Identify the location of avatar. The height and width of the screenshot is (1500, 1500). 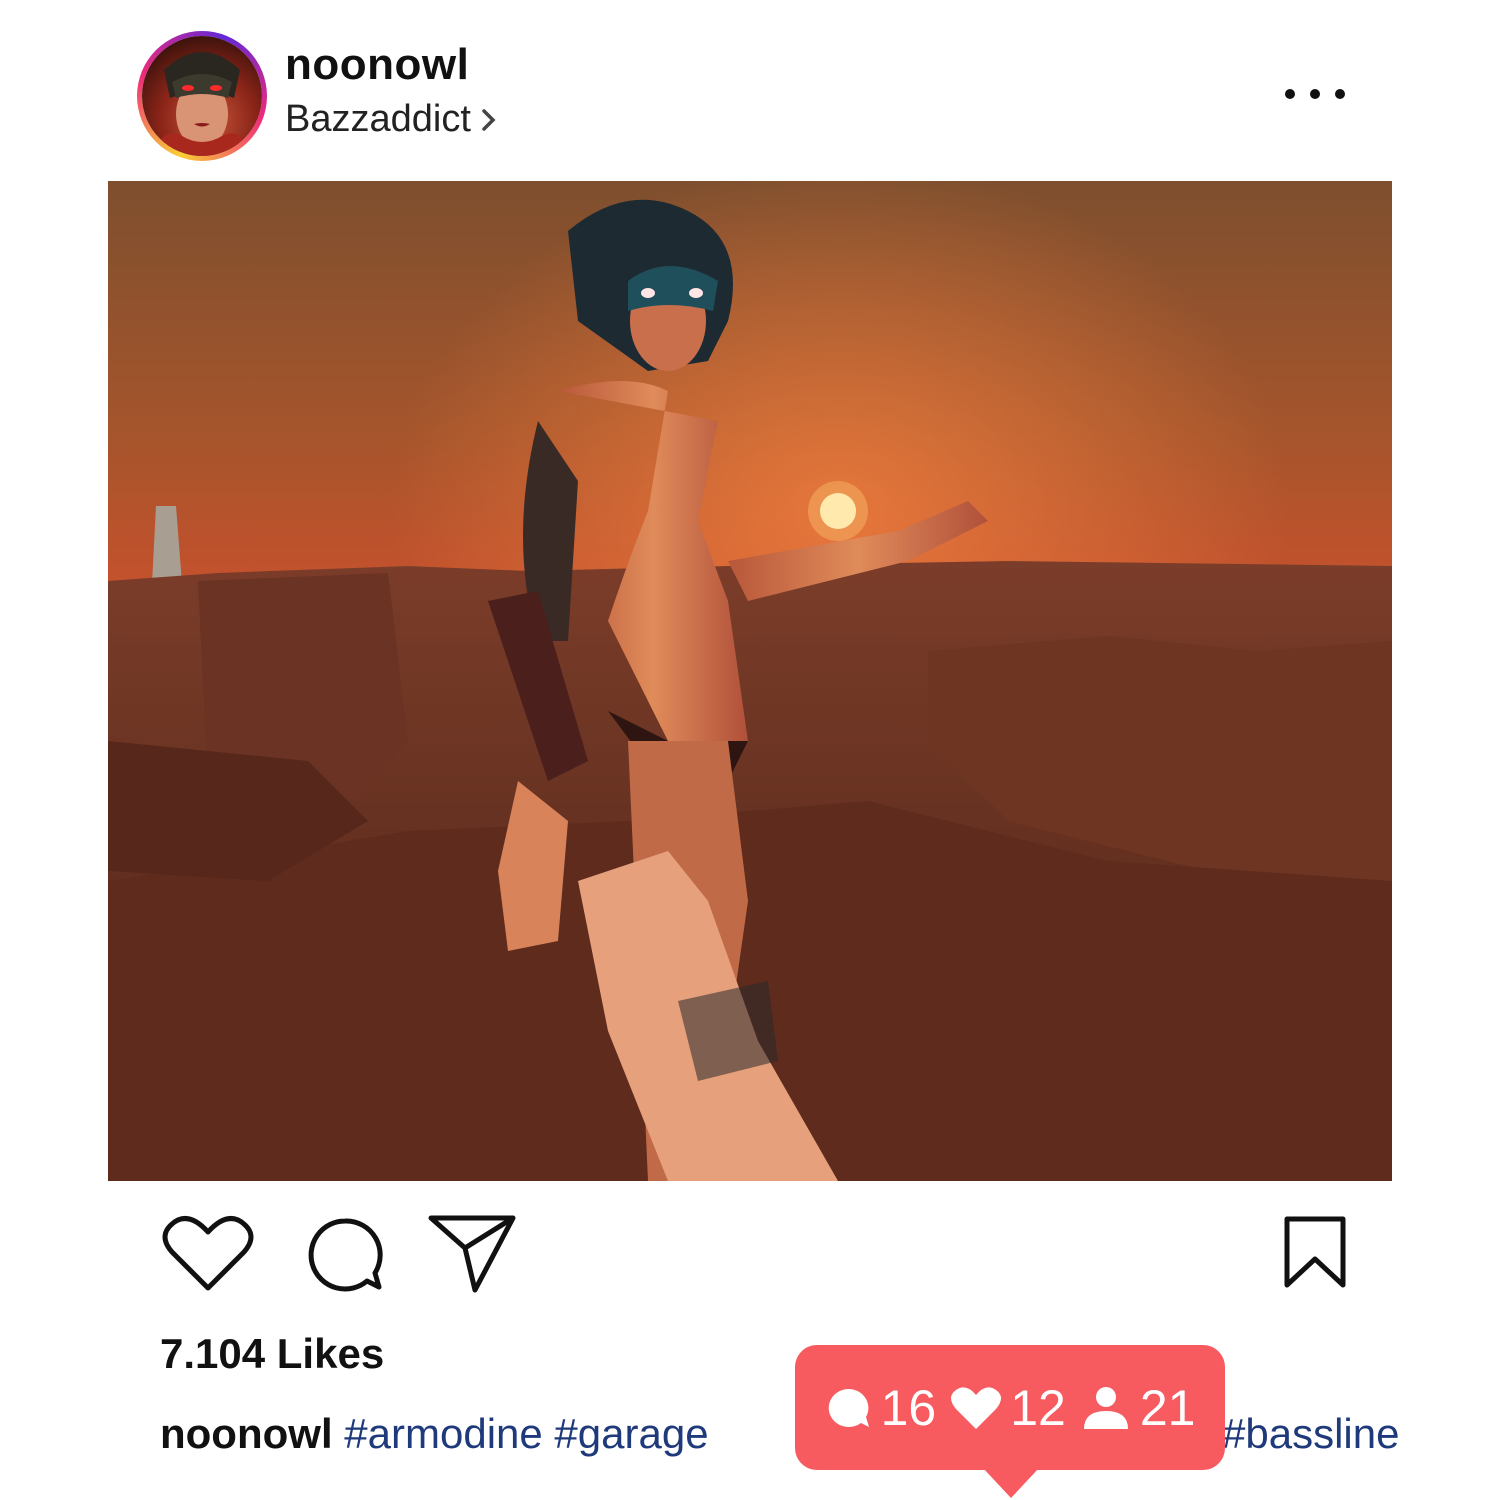
(202, 96).